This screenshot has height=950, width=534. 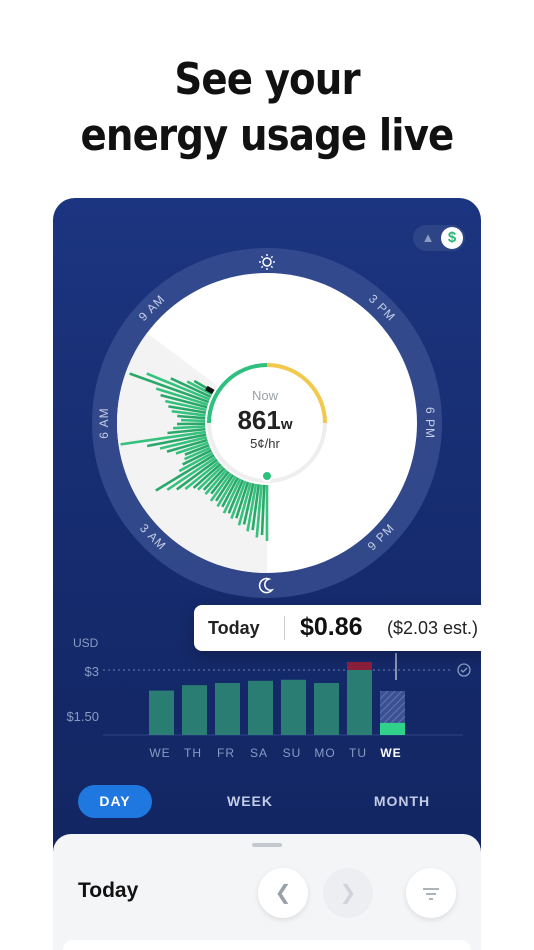 What do you see at coordinates (258, 753) in the screenshot?
I see `day-label: SA` at bounding box center [258, 753].